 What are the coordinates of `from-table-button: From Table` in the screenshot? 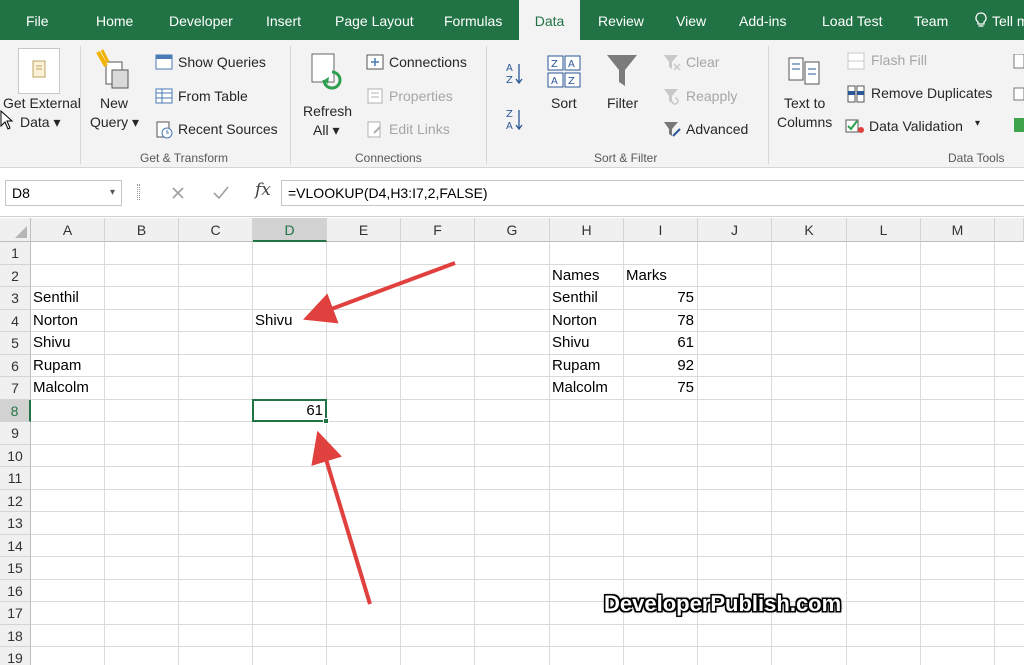 It's located at (213, 96).